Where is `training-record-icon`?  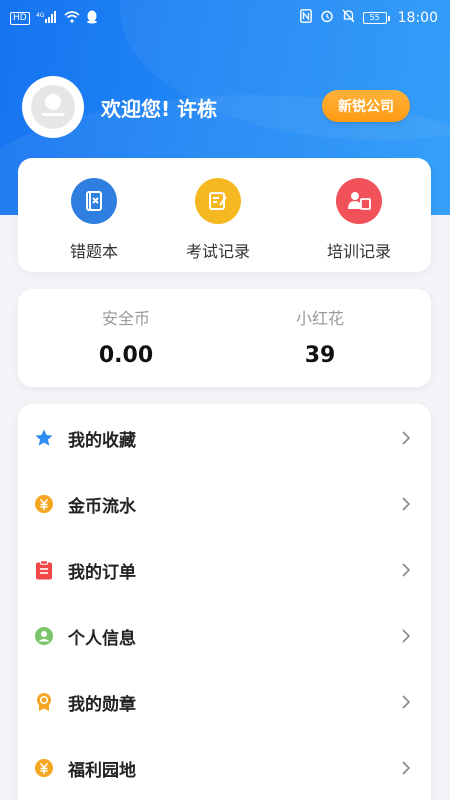
training-record-icon is located at coordinates (359, 201).